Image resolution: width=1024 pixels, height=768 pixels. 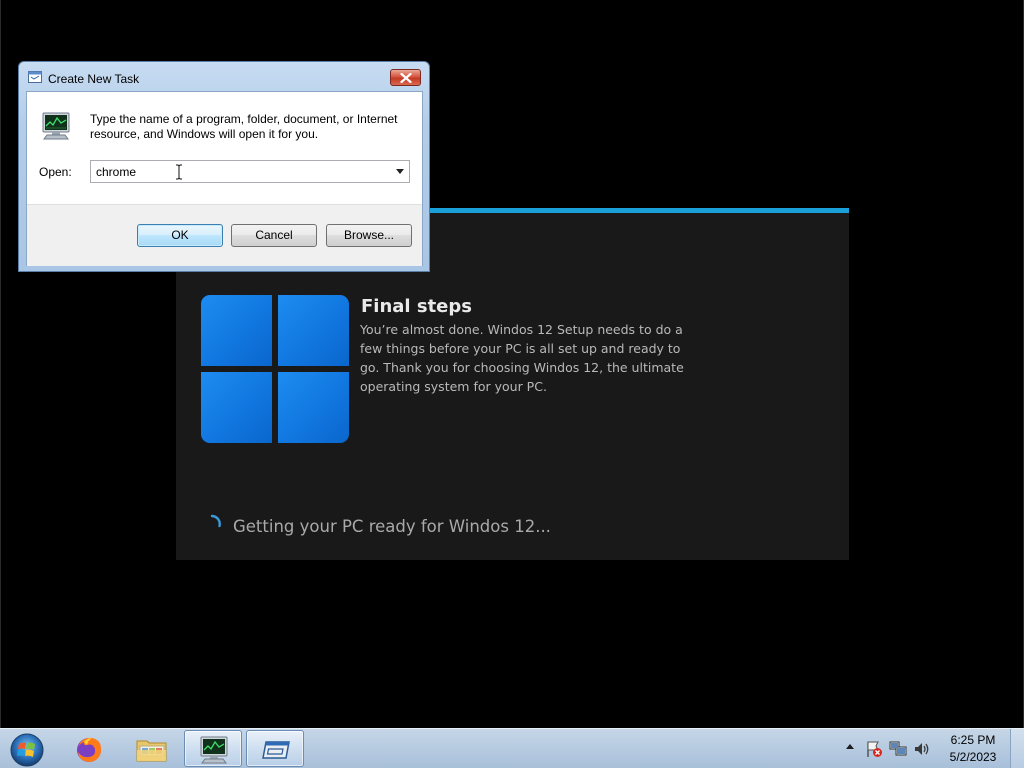 I want to click on open-combobox, so click(x=250, y=171).